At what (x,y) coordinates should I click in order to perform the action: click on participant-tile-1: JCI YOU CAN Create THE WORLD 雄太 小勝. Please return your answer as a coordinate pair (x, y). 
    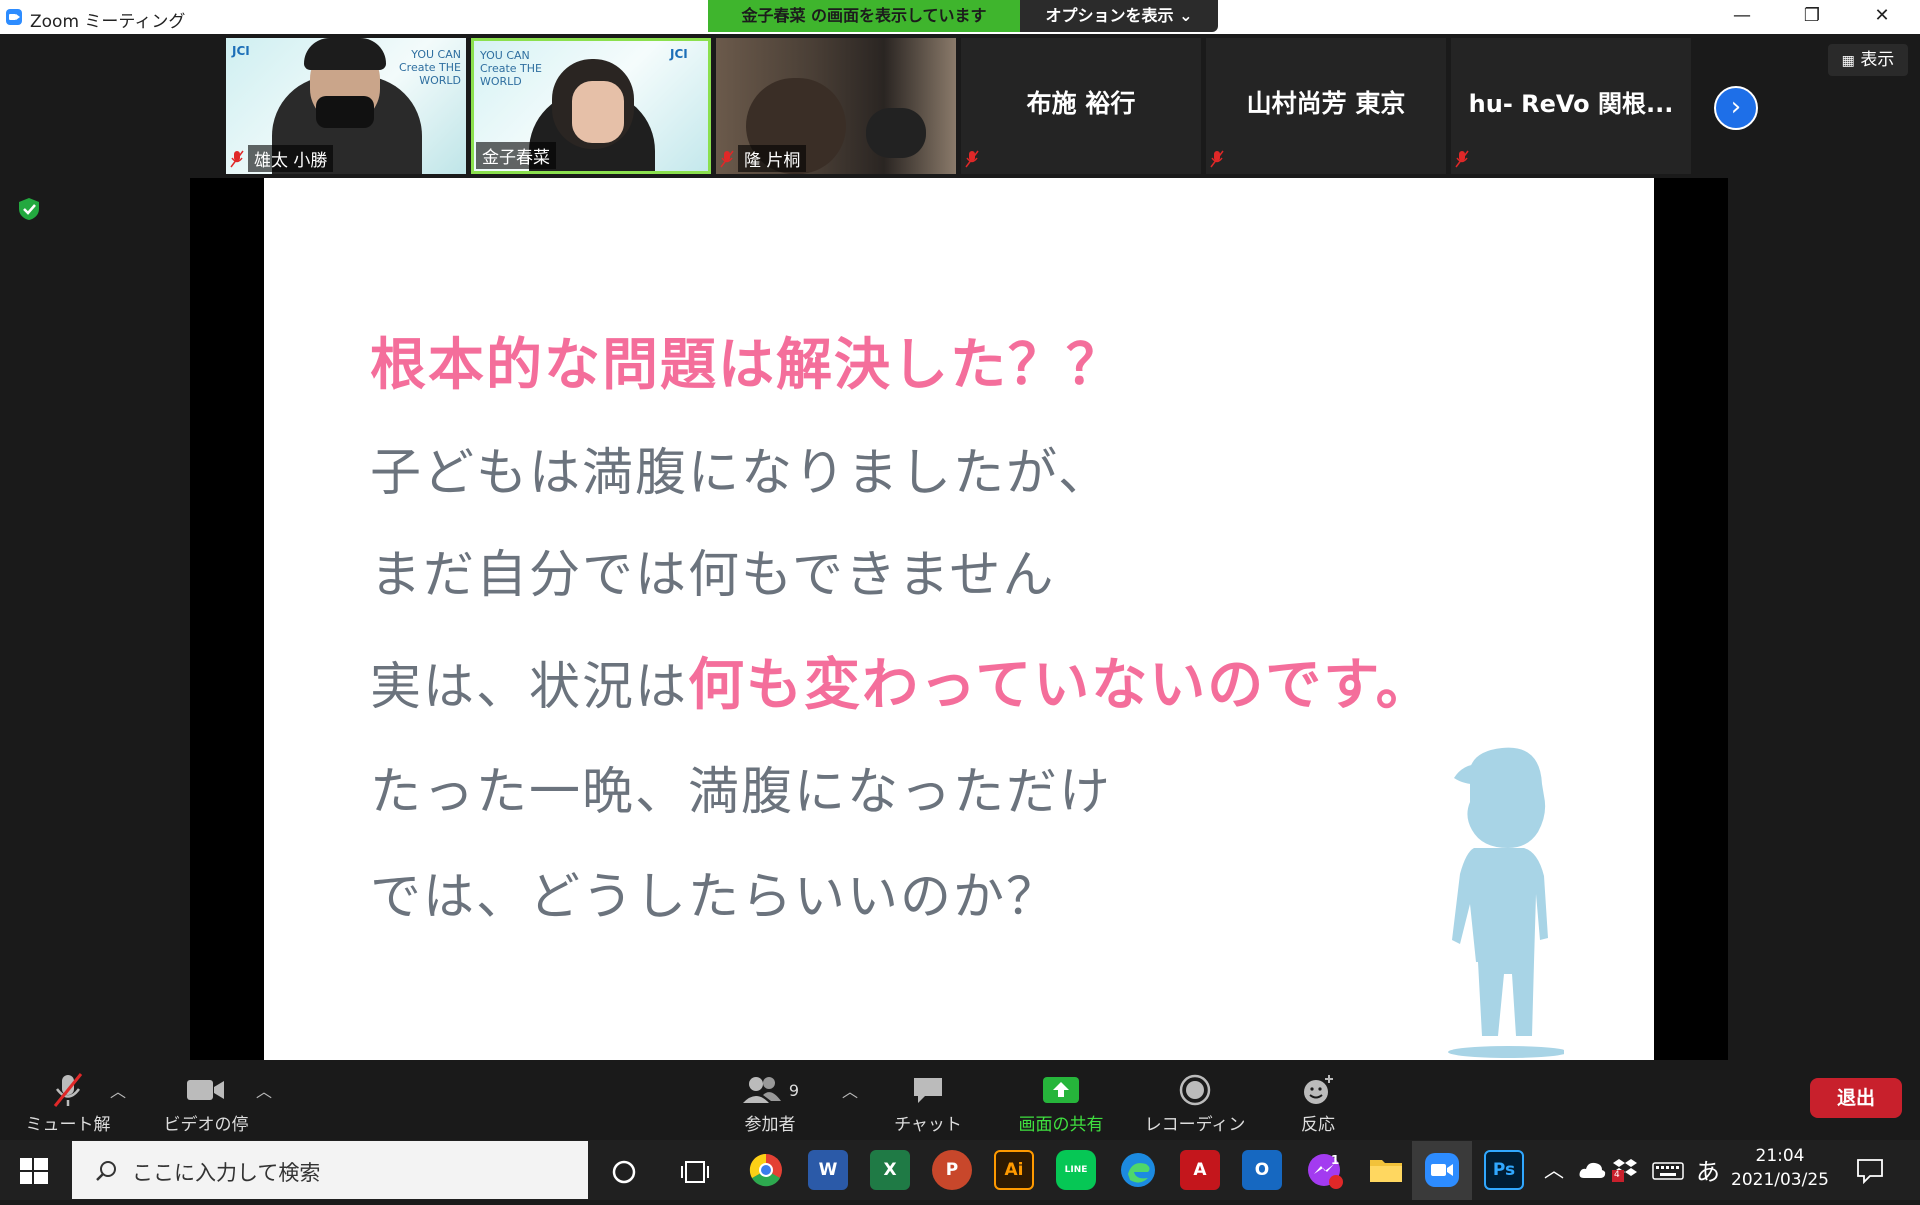
    Looking at the image, I should click on (346, 106).